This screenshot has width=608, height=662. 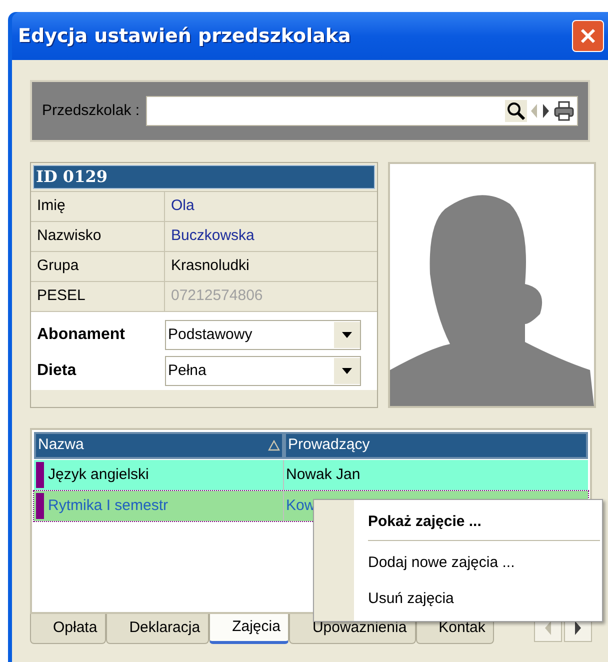 I want to click on close-icon, so click(x=588, y=36).